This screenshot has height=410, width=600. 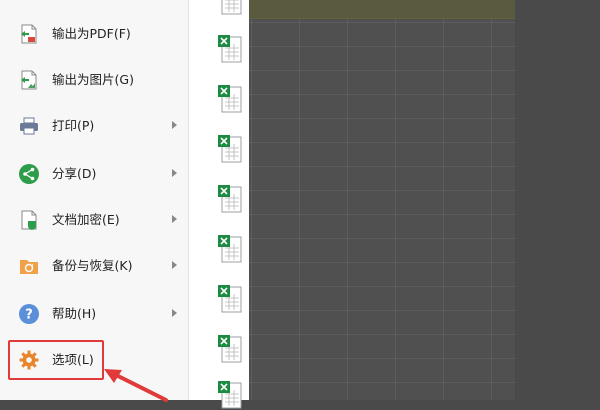 I want to click on backup-folder-icon, so click(x=29, y=267).